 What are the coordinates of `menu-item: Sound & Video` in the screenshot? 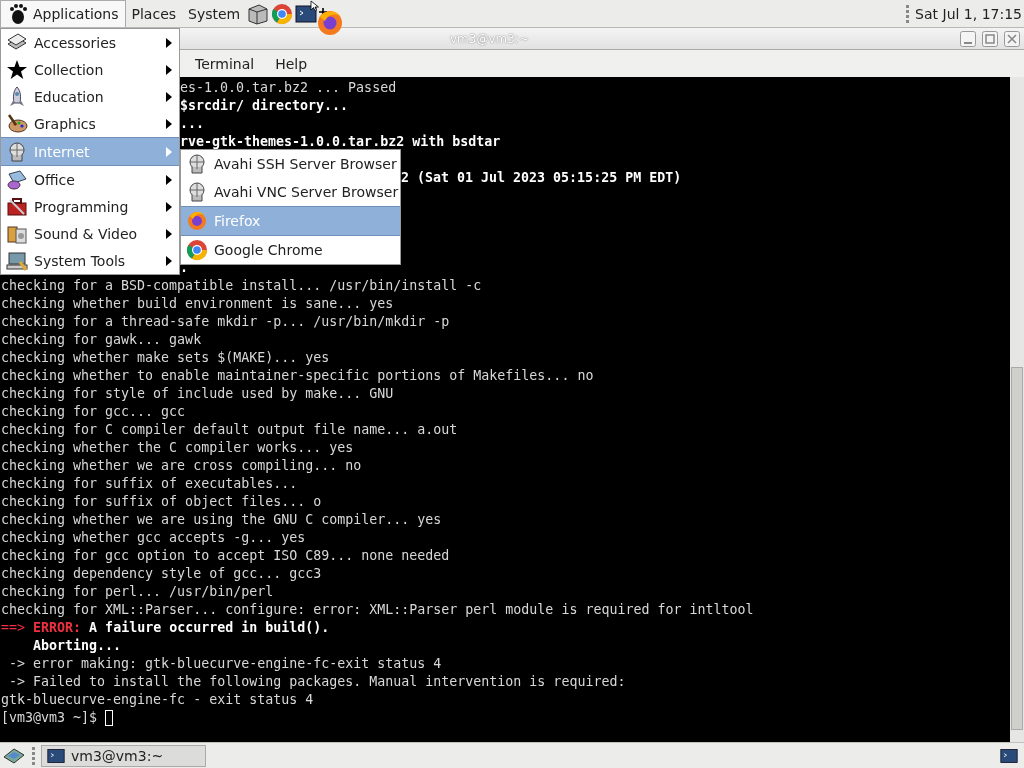 It's located at (90, 233).